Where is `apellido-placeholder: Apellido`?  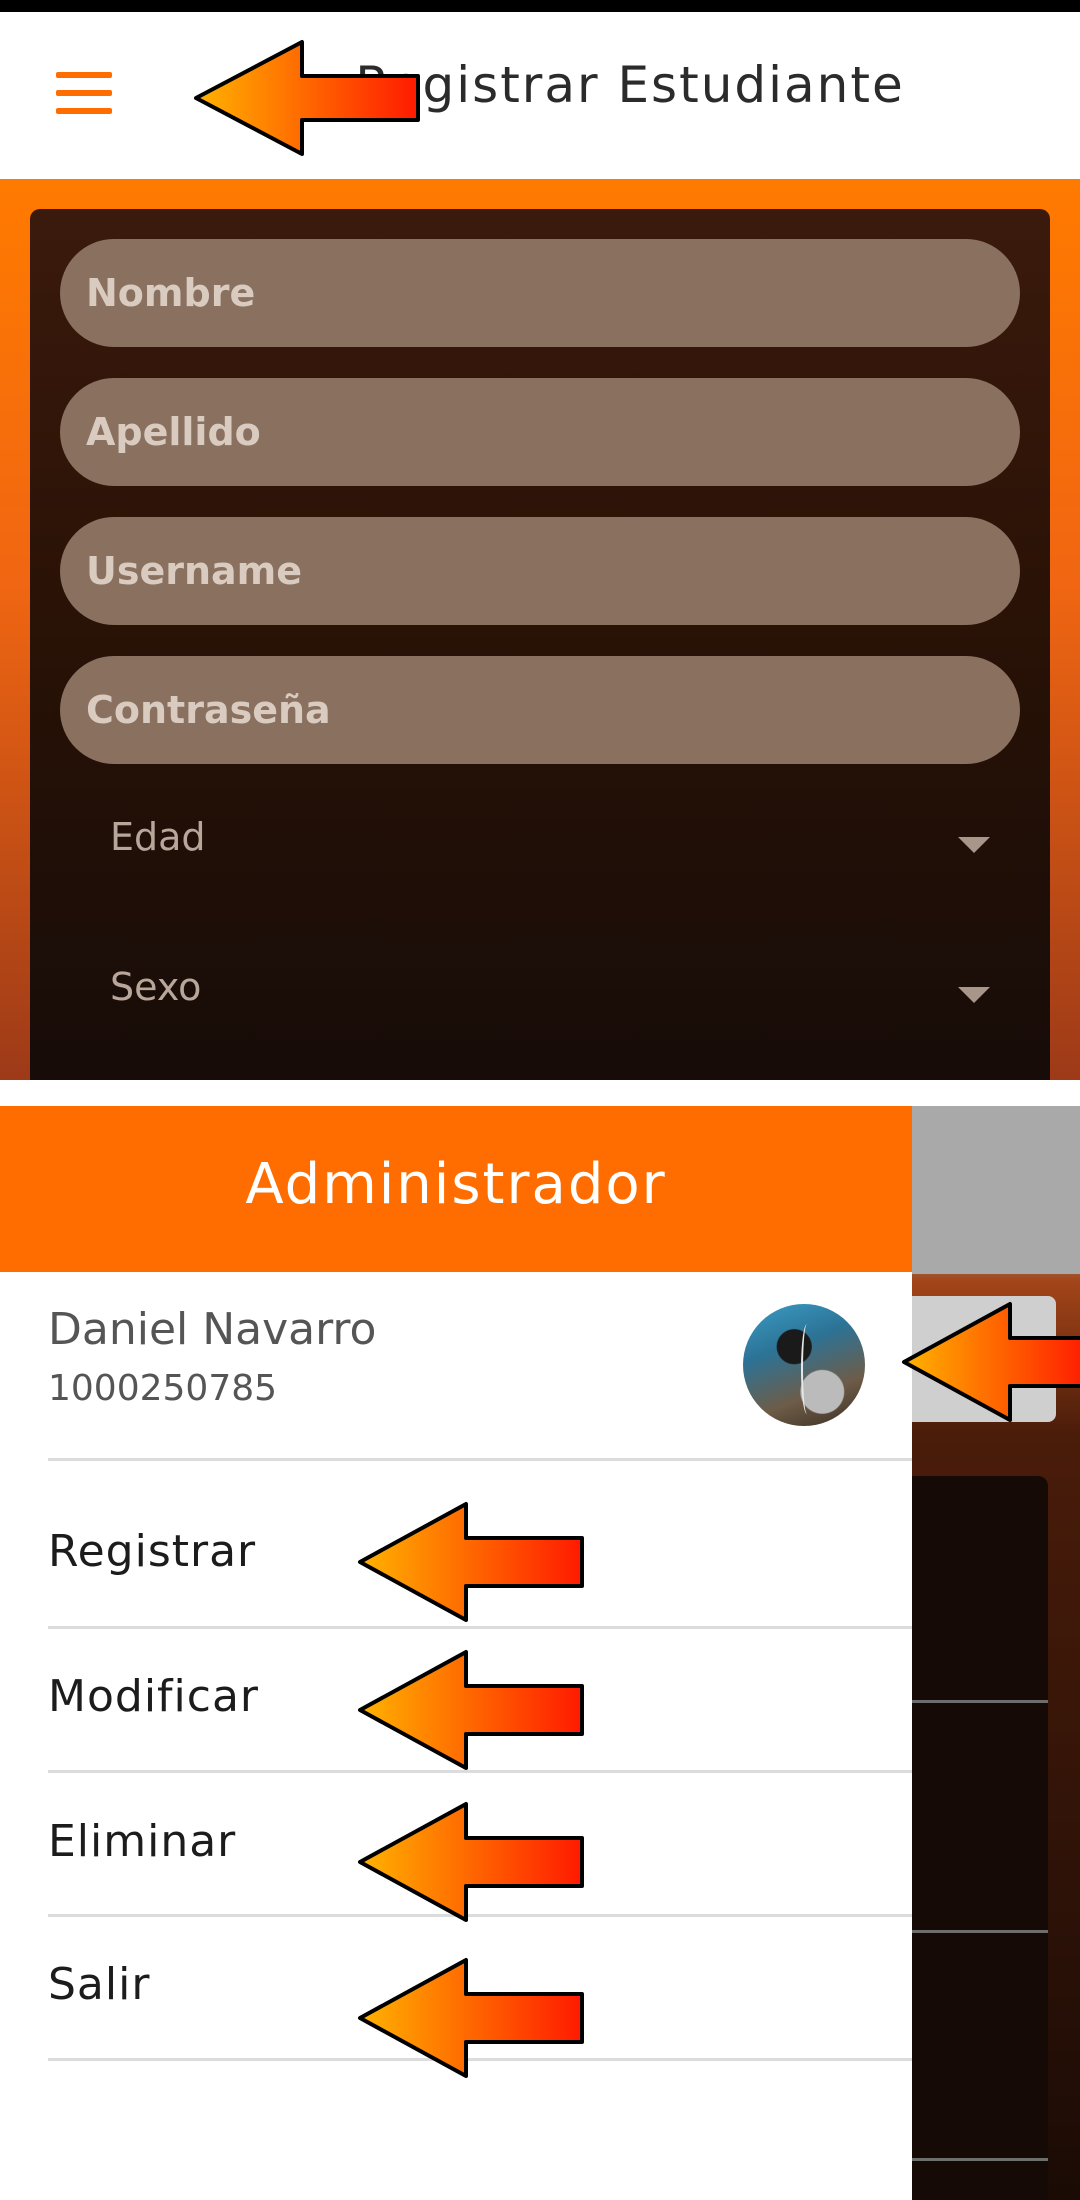 apellido-placeholder: Apellido is located at coordinates (173, 432).